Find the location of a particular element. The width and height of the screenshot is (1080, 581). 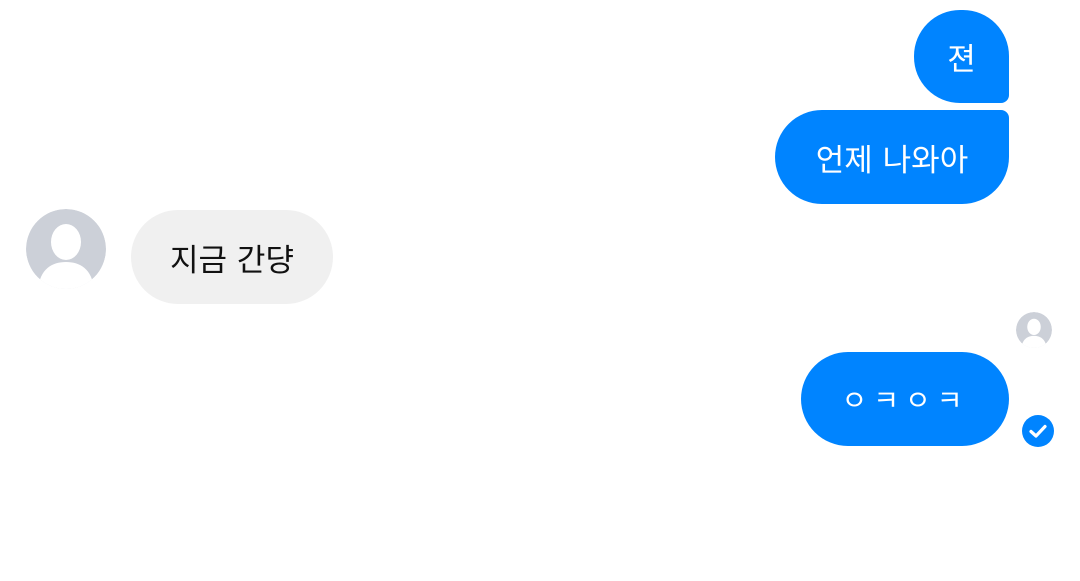

contact-avatar is located at coordinates (66, 249).